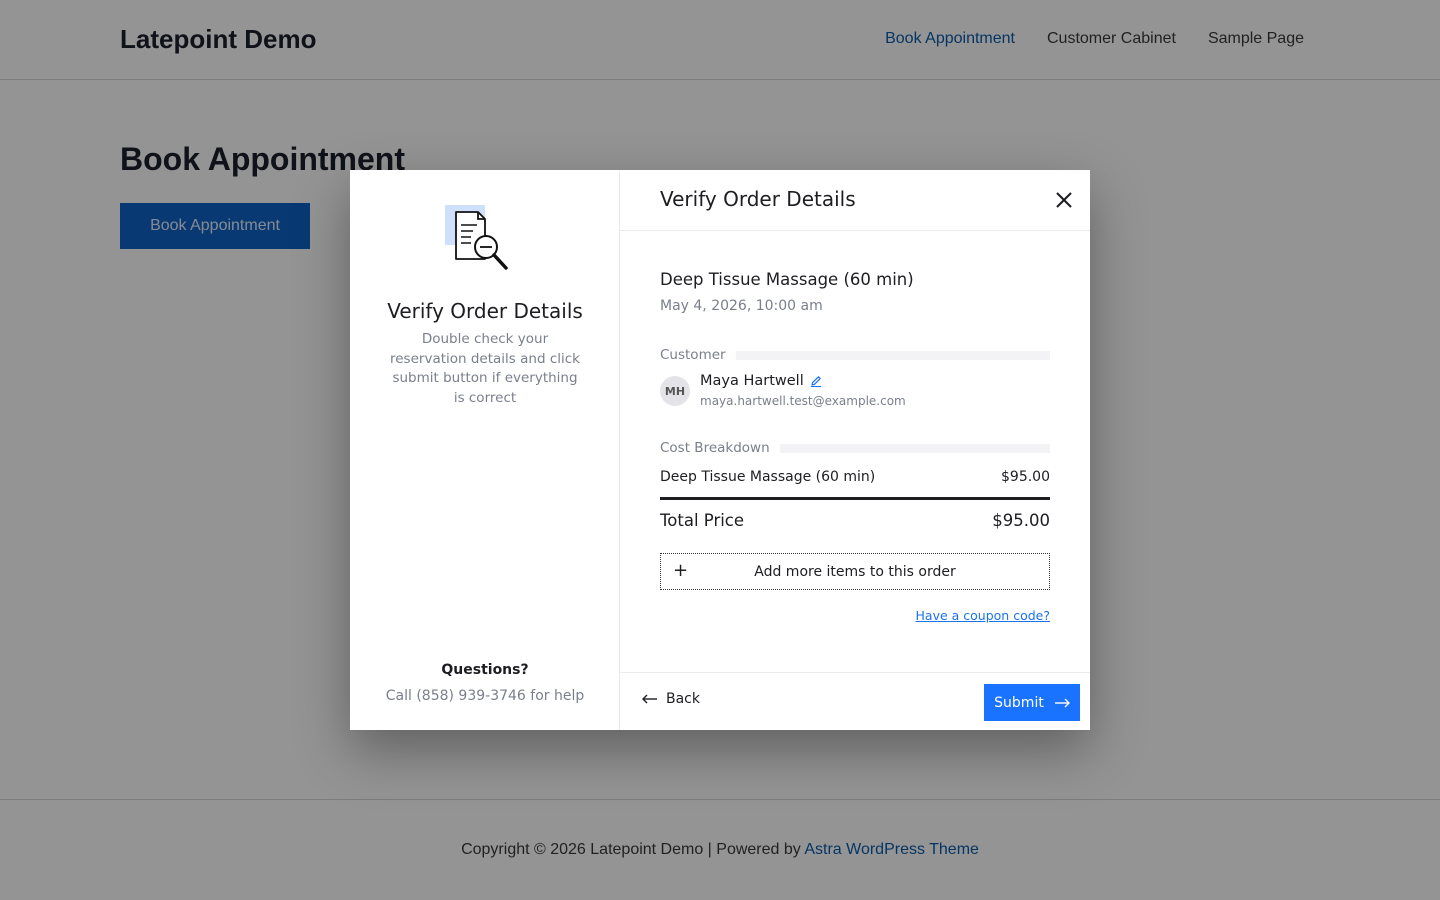 This screenshot has height=900, width=1440. Describe the element at coordinates (855, 701) in the screenshot. I see `modal-footer: Back Submit` at that location.